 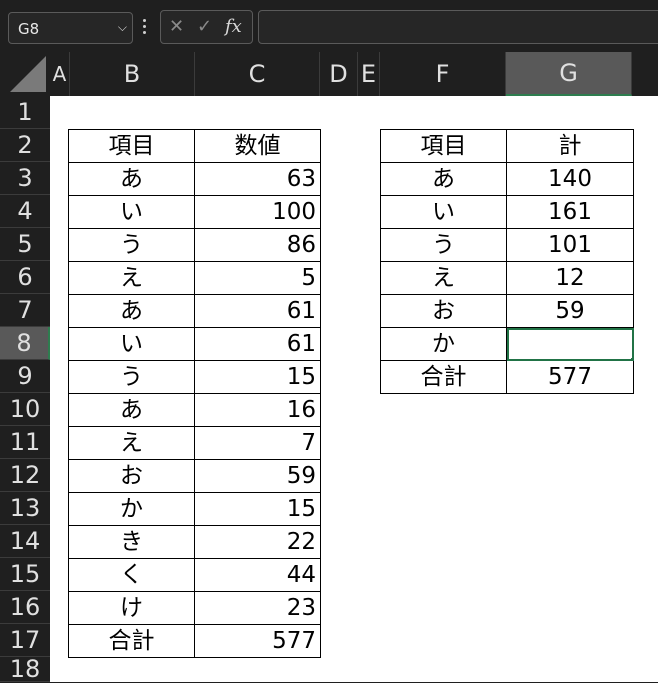 I want to click on cell: 101, so click(x=570, y=245).